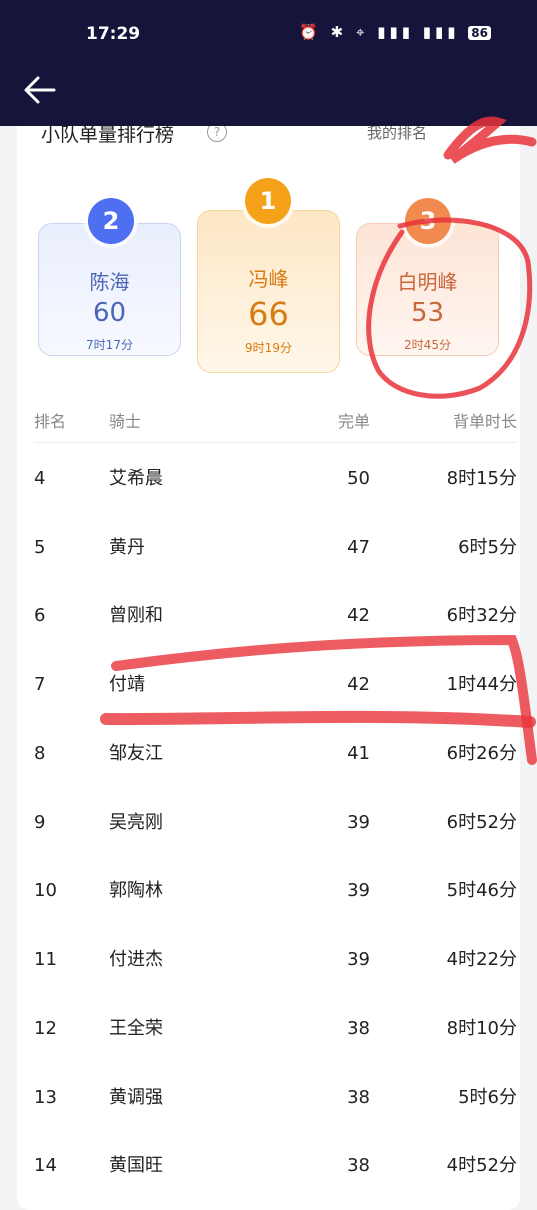 This screenshot has width=537, height=1210. I want to click on status-time: 17:29, so click(113, 34).